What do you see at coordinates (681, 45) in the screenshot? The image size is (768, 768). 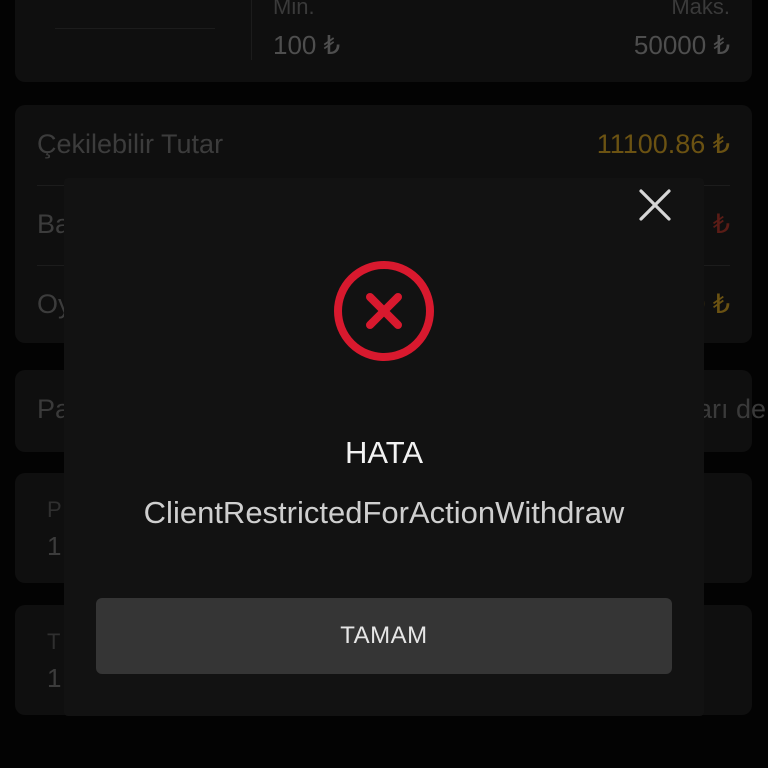 I see `max-limit-value: 50000 ₺` at bounding box center [681, 45].